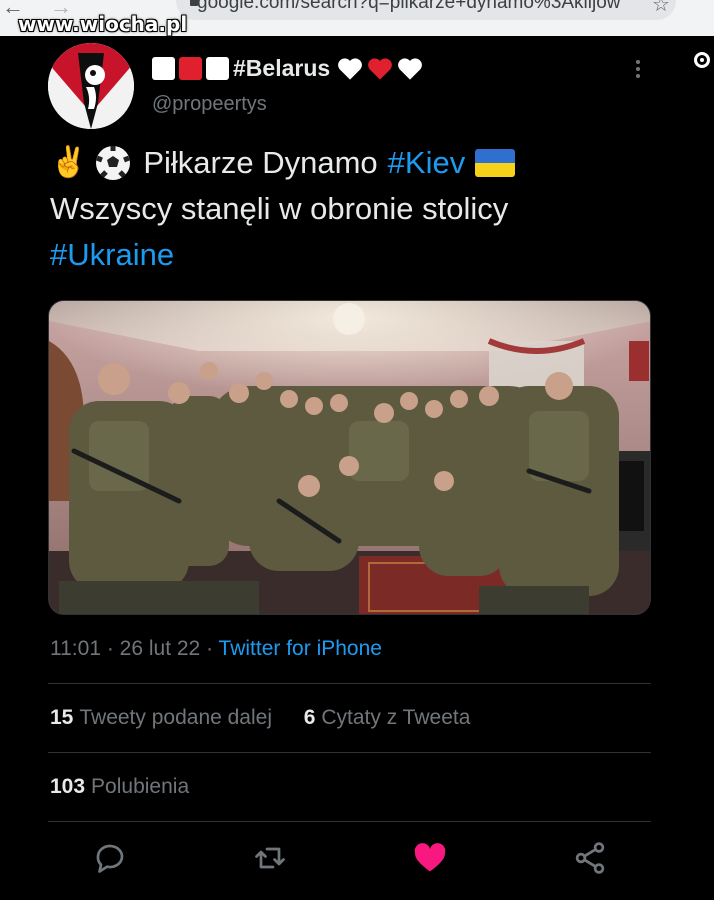  Describe the element at coordinates (427, 163) in the screenshot. I see `hashtag-kiev-link: #Kiev` at that location.